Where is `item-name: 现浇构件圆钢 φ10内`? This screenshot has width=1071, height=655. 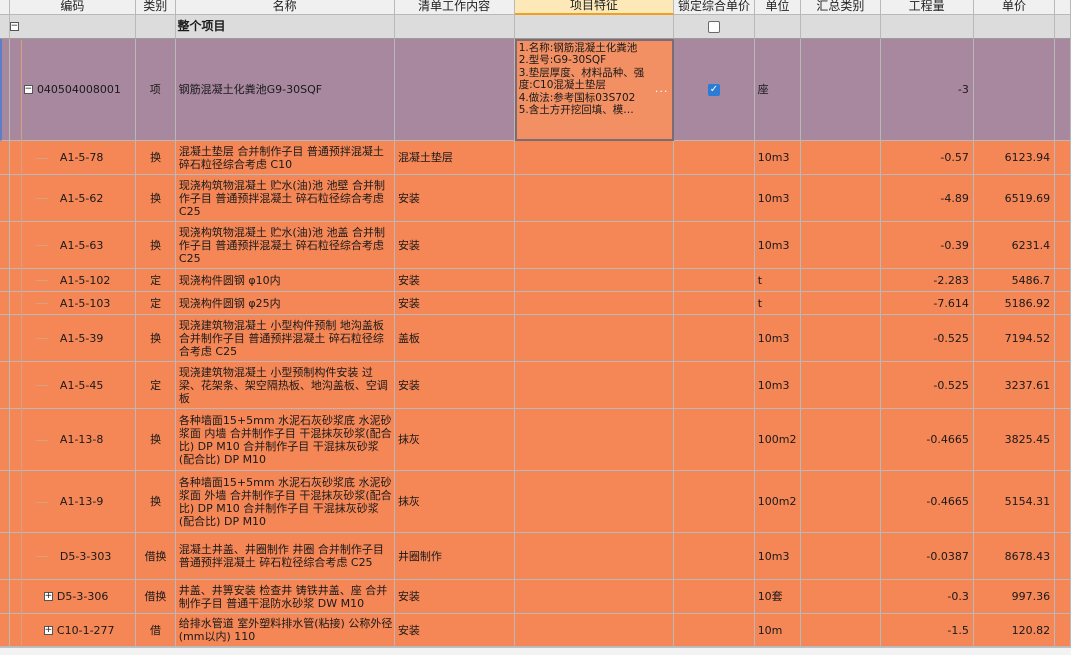
item-name: 现浇构件圆钢 φ10内 is located at coordinates (285, 280).